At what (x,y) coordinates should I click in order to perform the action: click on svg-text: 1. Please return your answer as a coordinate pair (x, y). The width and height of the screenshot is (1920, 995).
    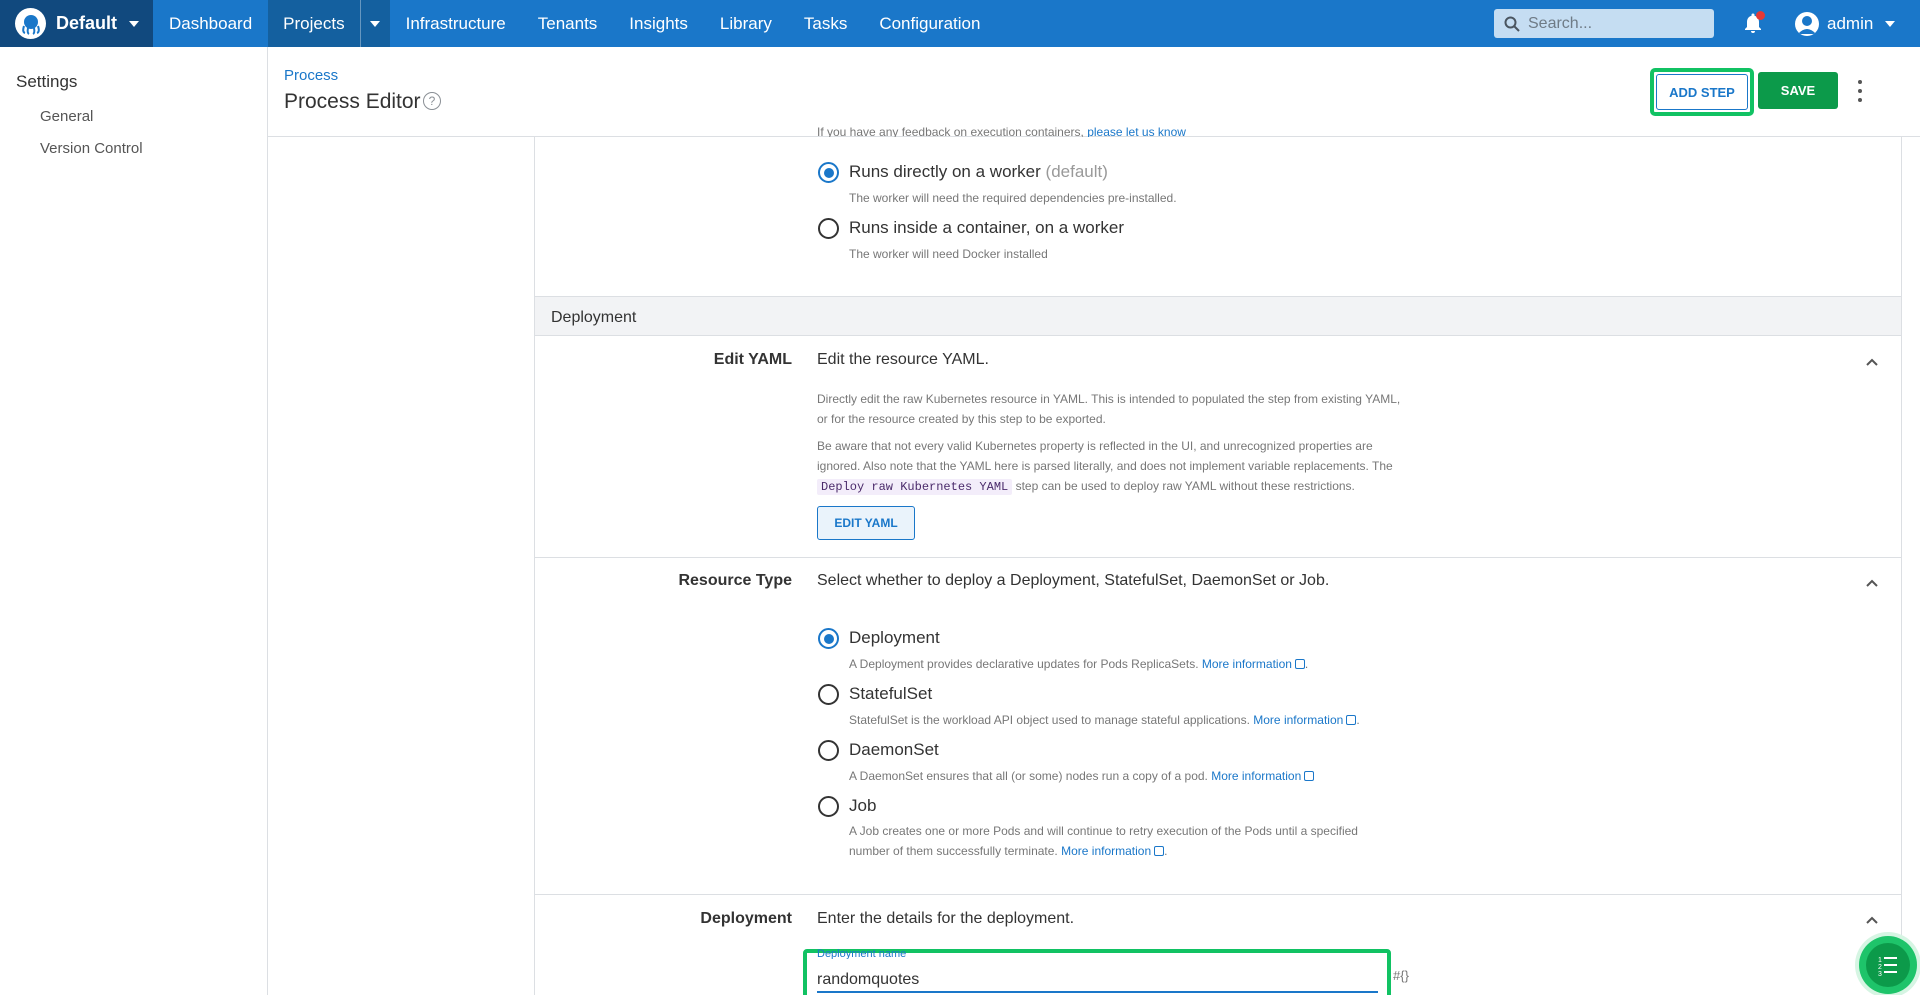
    Looking at the image, I should click on (1880, 960).